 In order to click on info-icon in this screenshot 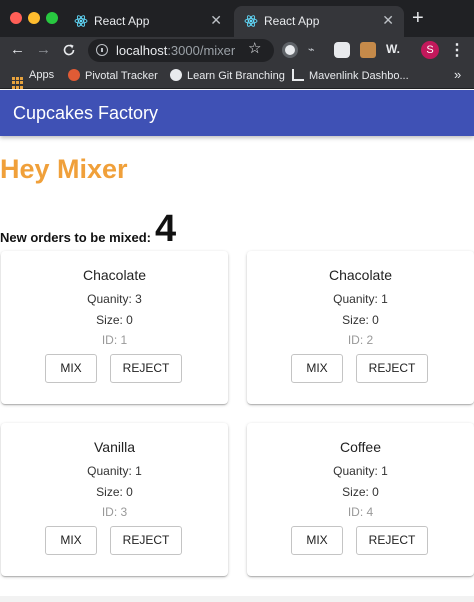, I will do `click(102, 50)`.